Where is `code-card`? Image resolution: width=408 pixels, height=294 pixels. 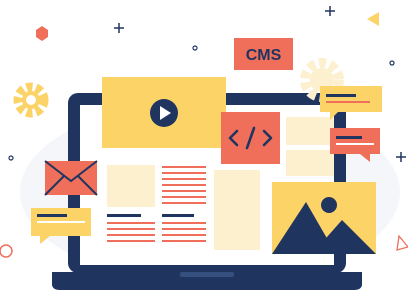
code-card is located at coordinates (250, 138).